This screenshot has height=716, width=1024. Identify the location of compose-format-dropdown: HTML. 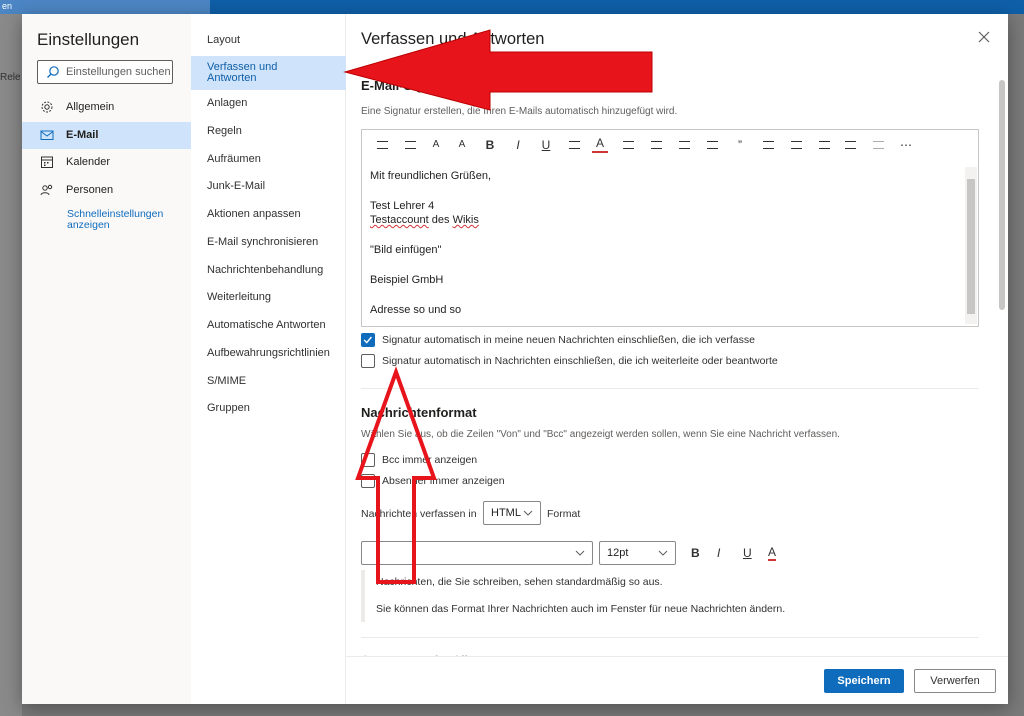
(512, 513).